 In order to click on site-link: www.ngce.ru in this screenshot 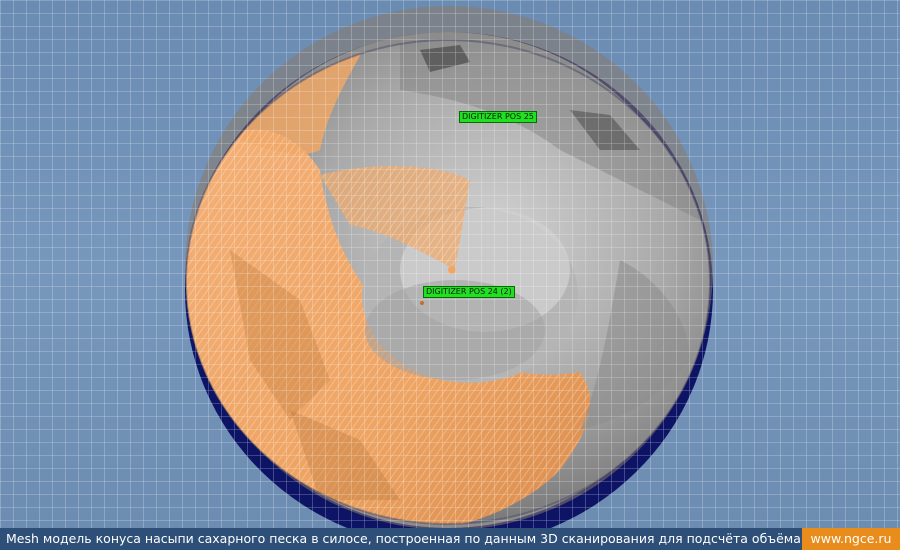, I will do `click(851, 539)`.